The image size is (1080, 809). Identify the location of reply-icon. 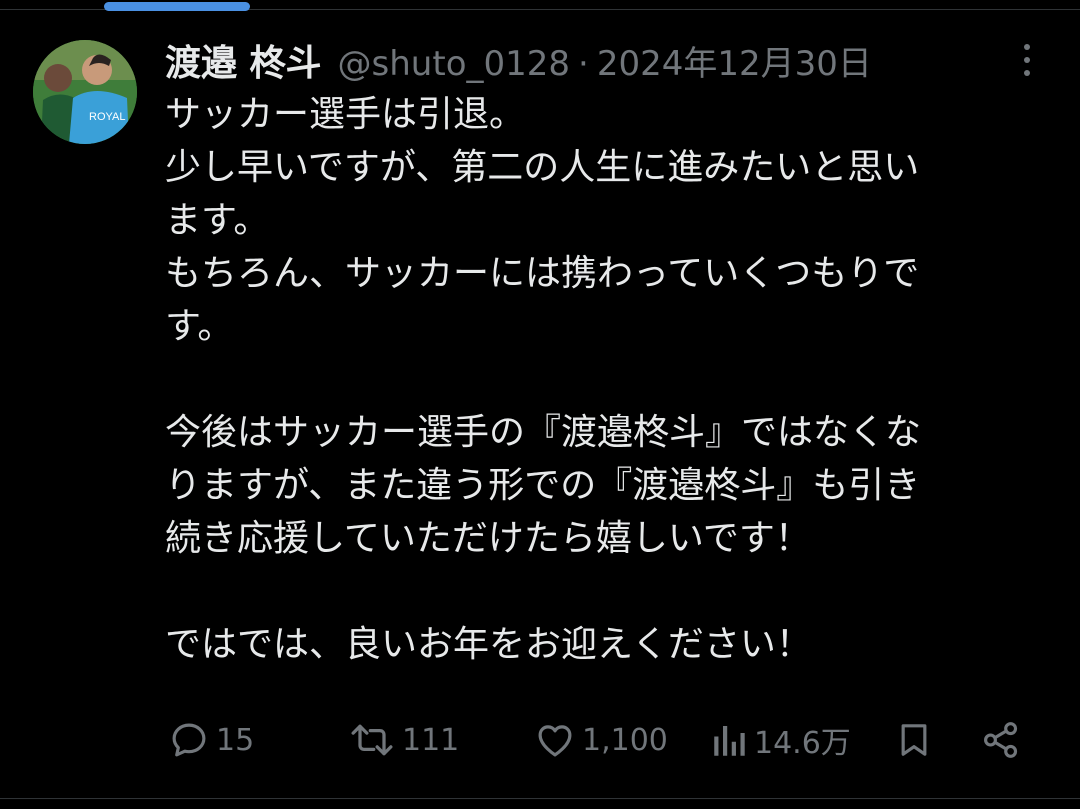
(189, 740).